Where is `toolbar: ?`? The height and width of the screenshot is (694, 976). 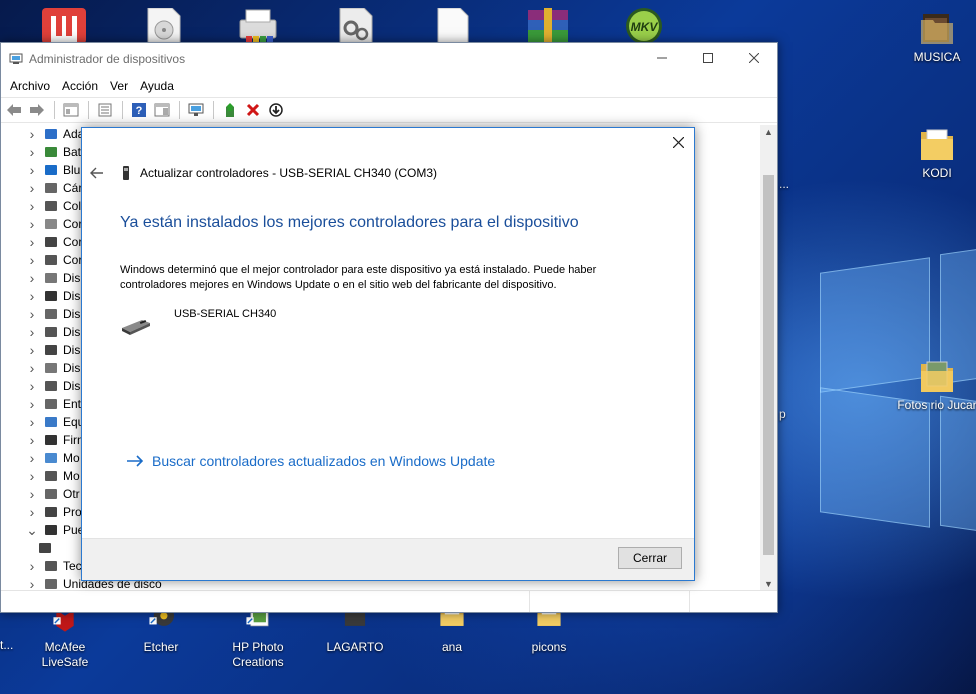 toolbar: ? is located at coordinates (389, 110).